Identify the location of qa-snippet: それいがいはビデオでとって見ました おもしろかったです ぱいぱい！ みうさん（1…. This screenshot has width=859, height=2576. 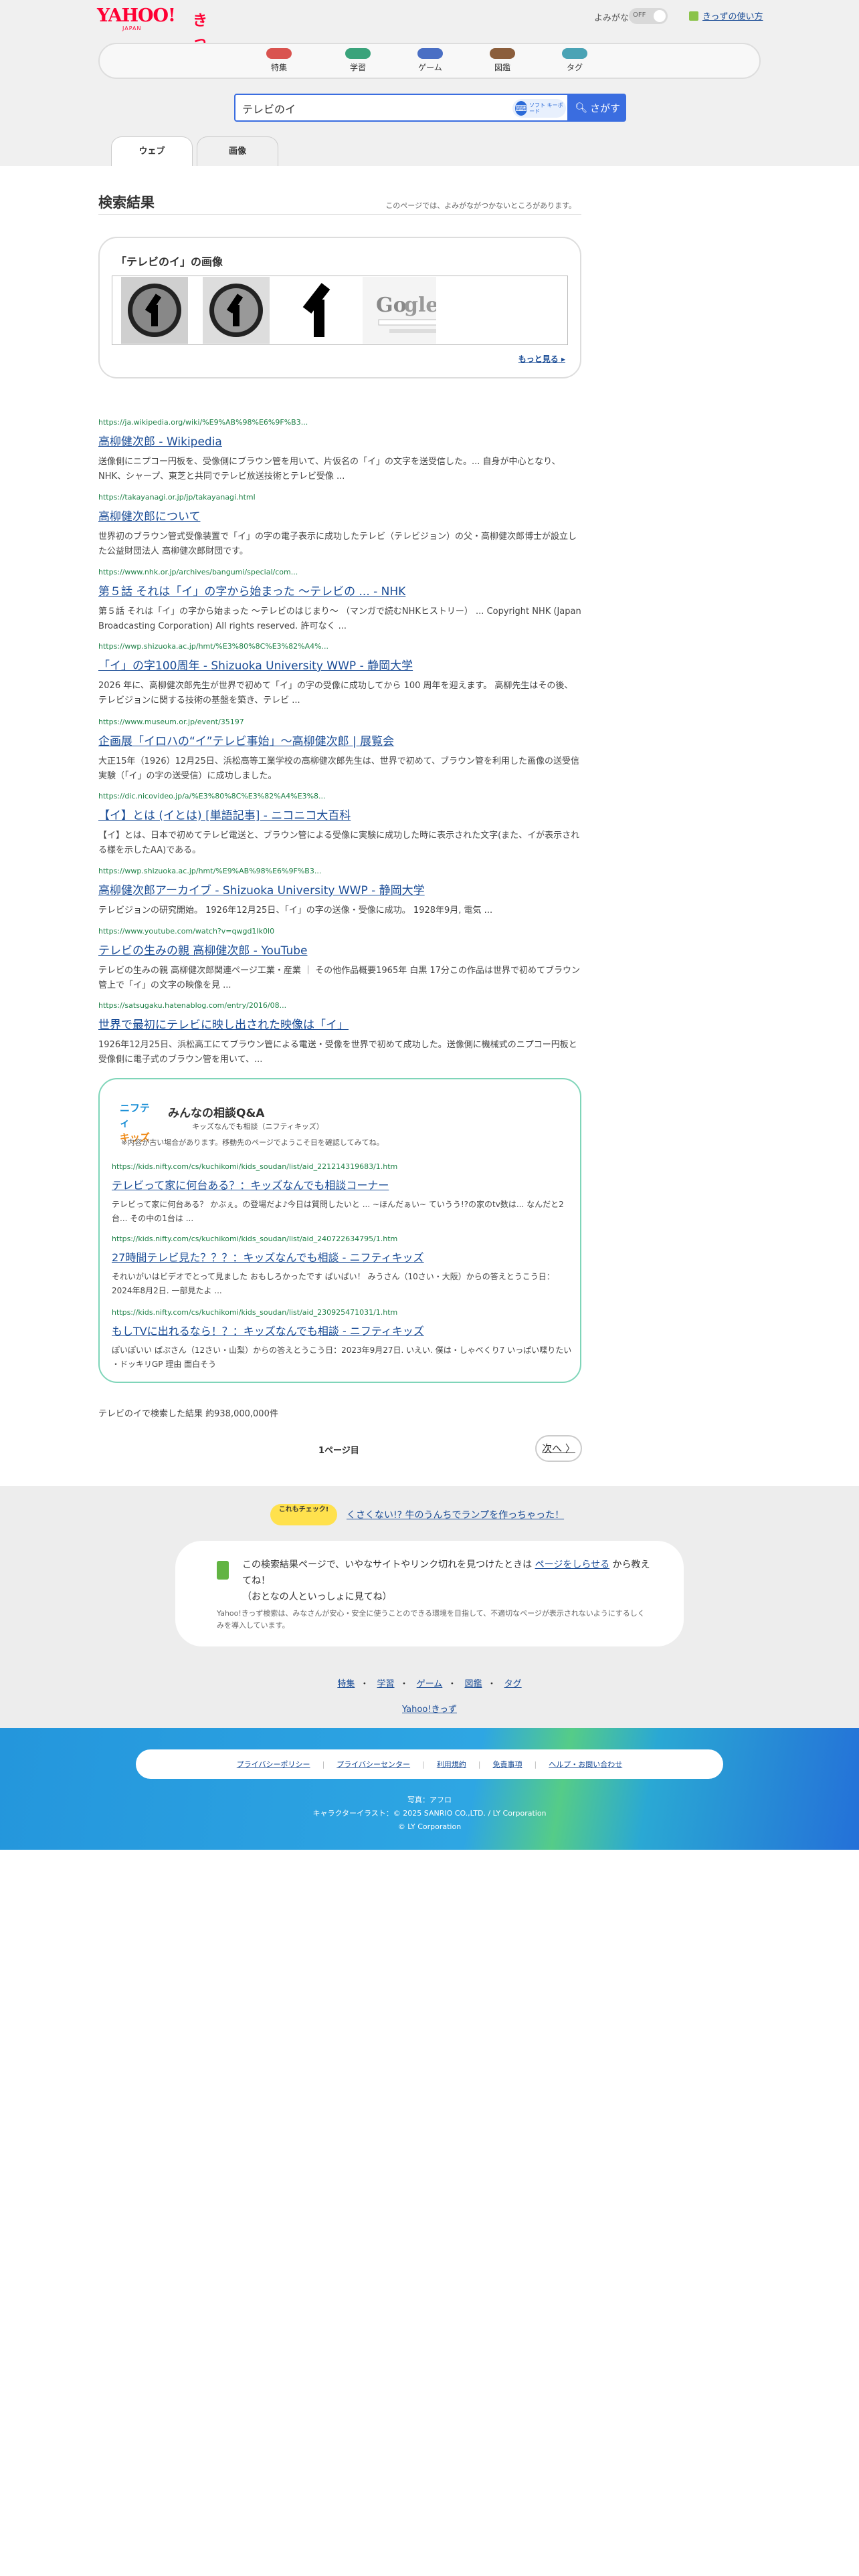
(333, 1283).